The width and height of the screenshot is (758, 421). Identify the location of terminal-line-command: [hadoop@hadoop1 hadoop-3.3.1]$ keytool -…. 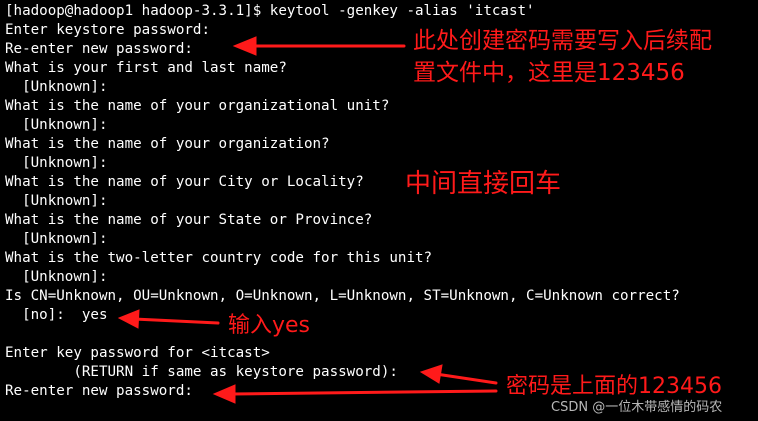
(270, 11).